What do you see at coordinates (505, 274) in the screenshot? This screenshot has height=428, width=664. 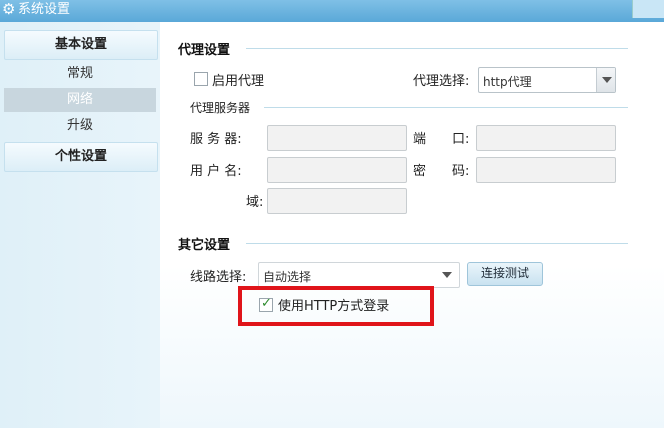 I see `connection-test-button: 连接测试` at bounding box center [505, 274].